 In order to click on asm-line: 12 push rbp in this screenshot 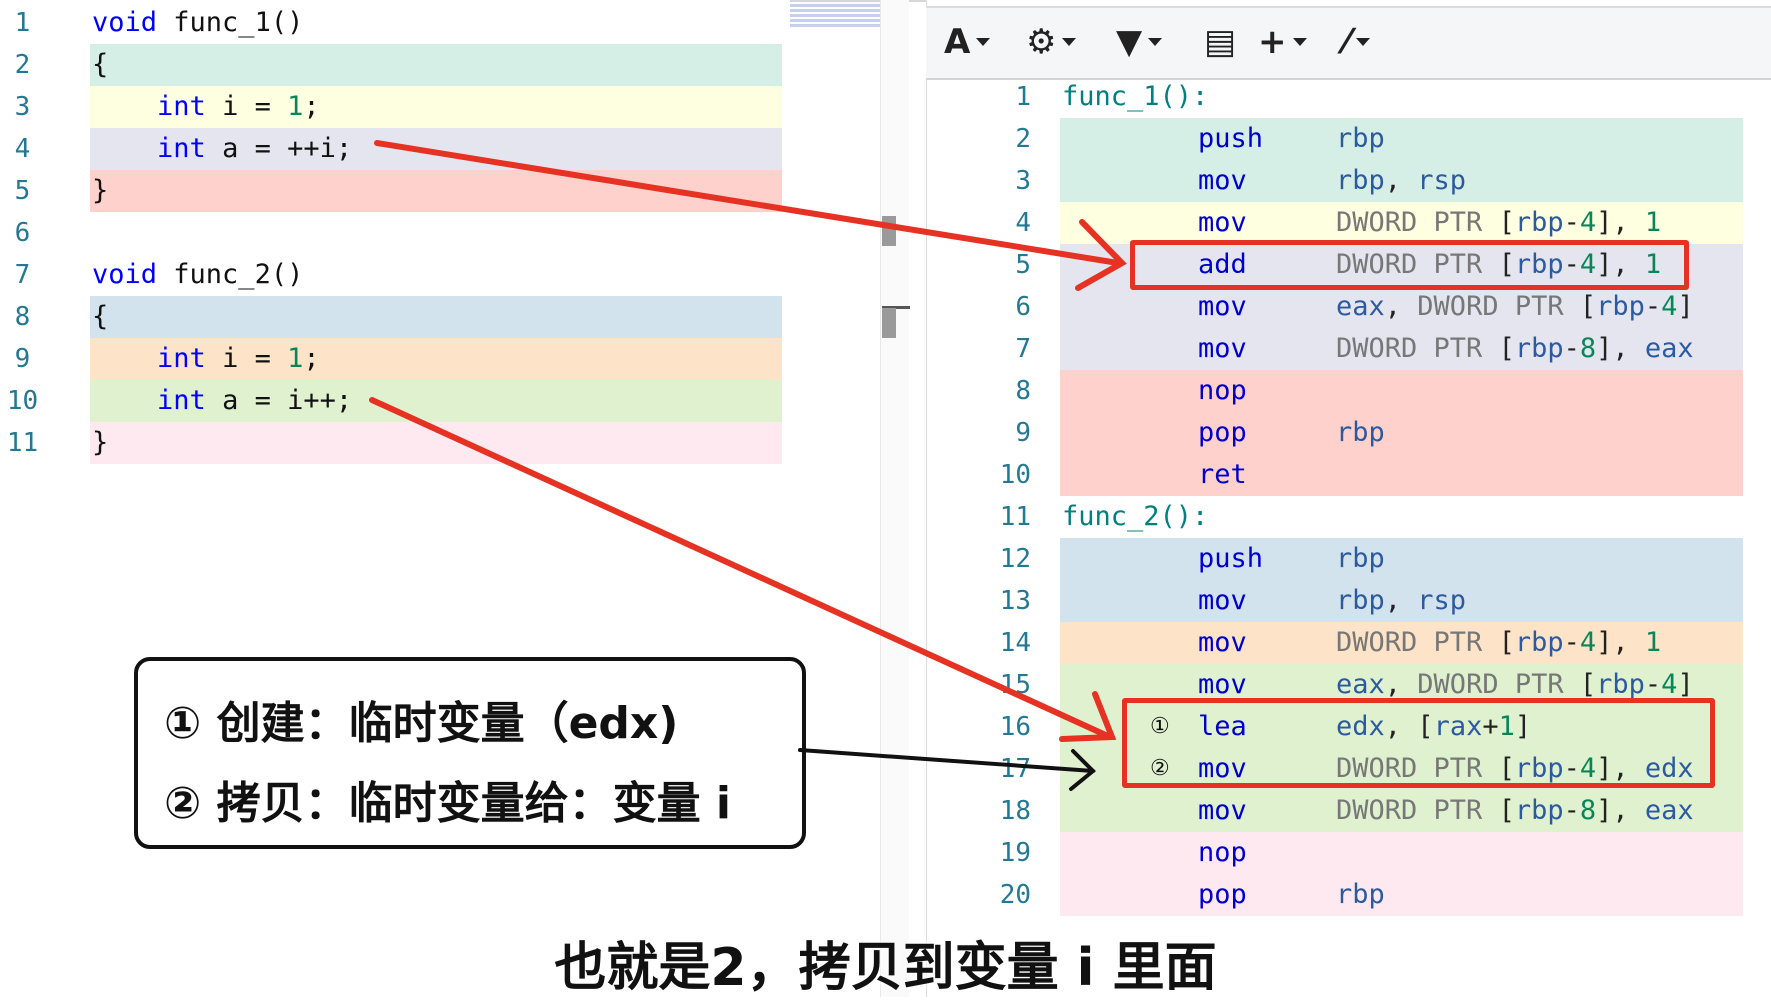, I will do `click(1348, 559)`.